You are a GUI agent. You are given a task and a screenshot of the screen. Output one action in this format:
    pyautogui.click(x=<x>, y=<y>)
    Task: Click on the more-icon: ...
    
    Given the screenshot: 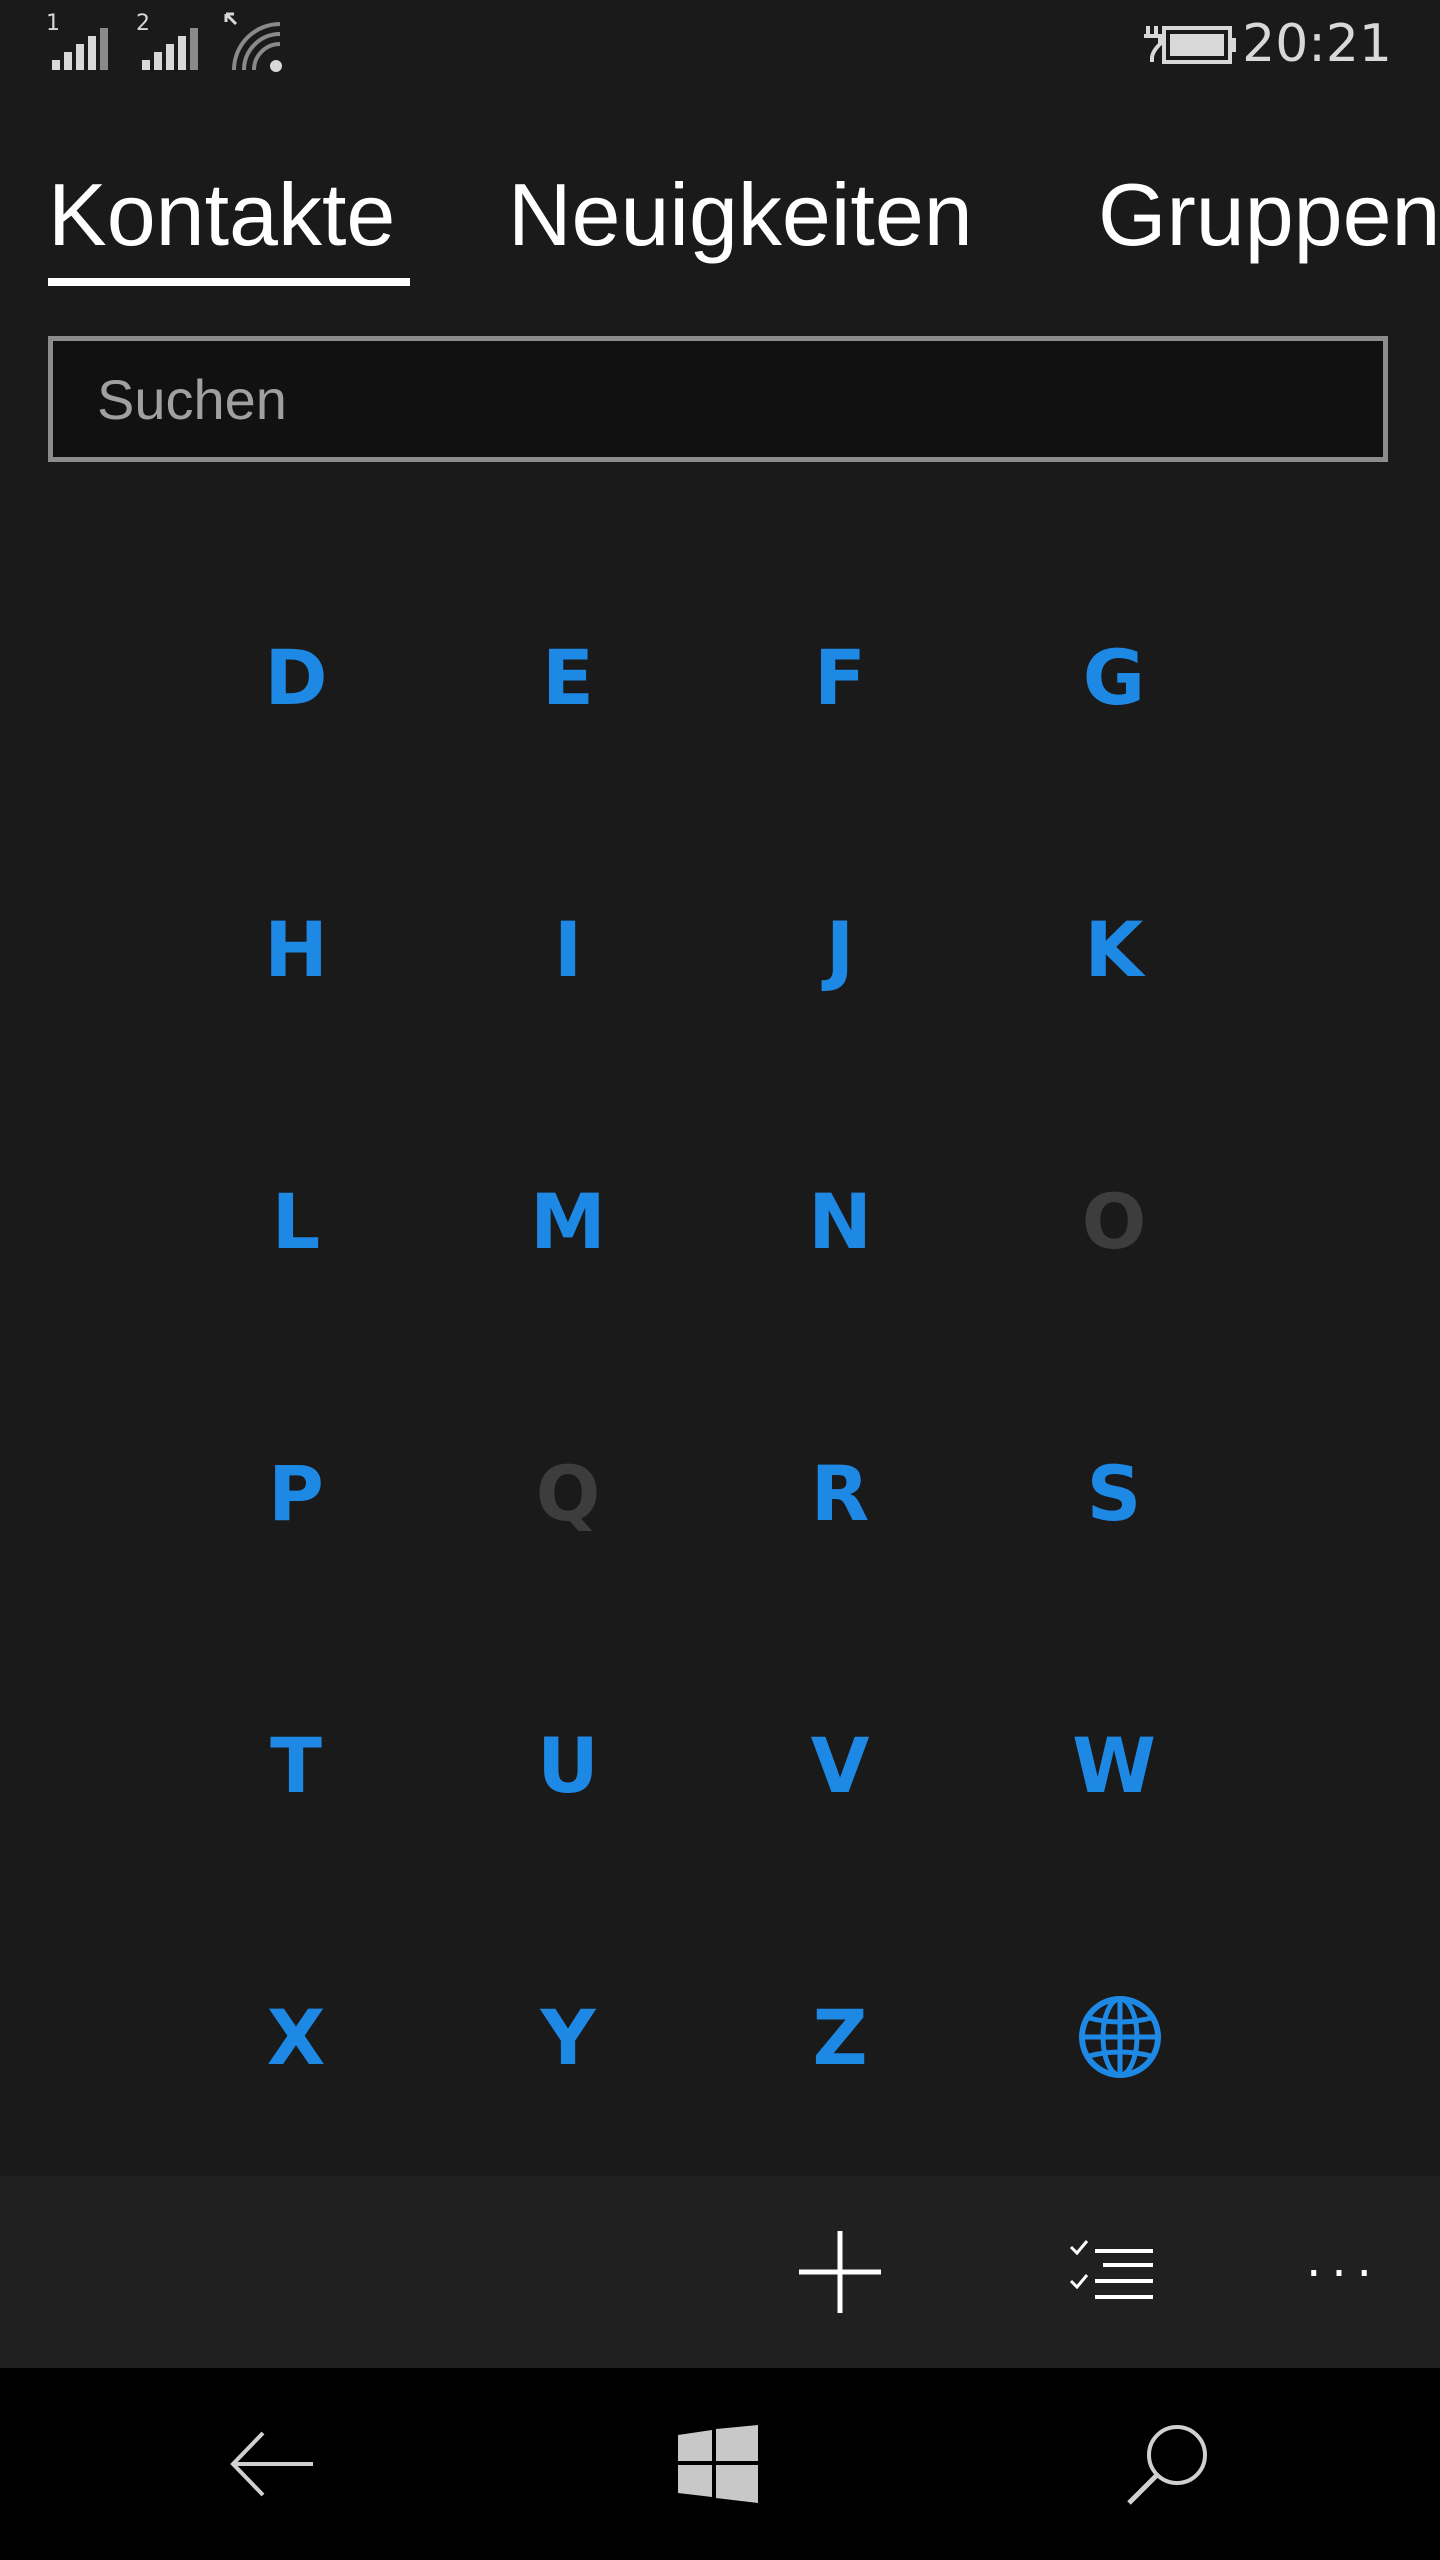 What is the action you would take?
    pyautogui.click(x=1344, y=2260)
    